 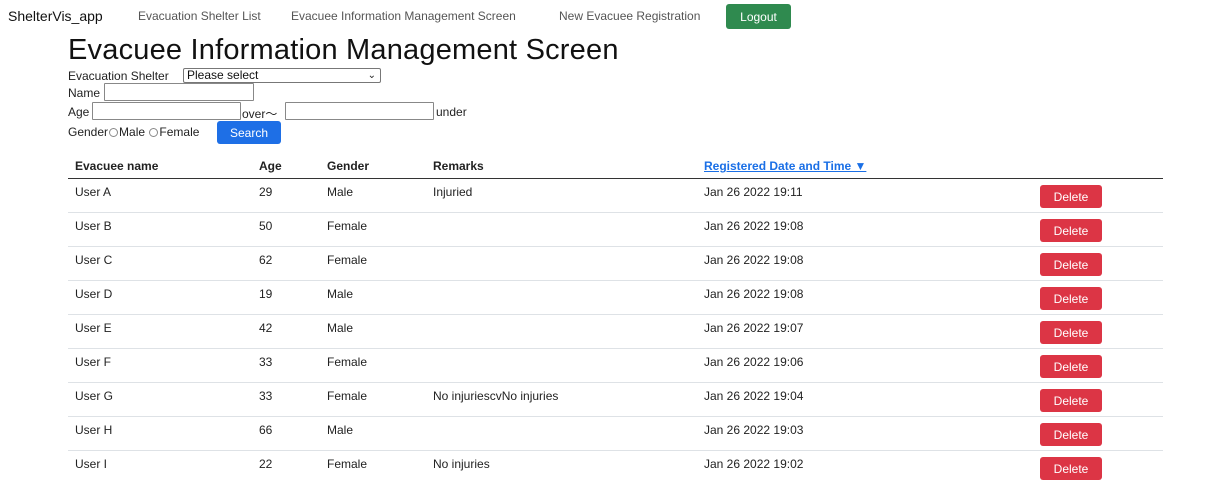 What do you see at coordinates (754, 430) in the screenshot?
I see `cell-registered: Jan 26 2022 19:03` at bounding box center [754, 430].